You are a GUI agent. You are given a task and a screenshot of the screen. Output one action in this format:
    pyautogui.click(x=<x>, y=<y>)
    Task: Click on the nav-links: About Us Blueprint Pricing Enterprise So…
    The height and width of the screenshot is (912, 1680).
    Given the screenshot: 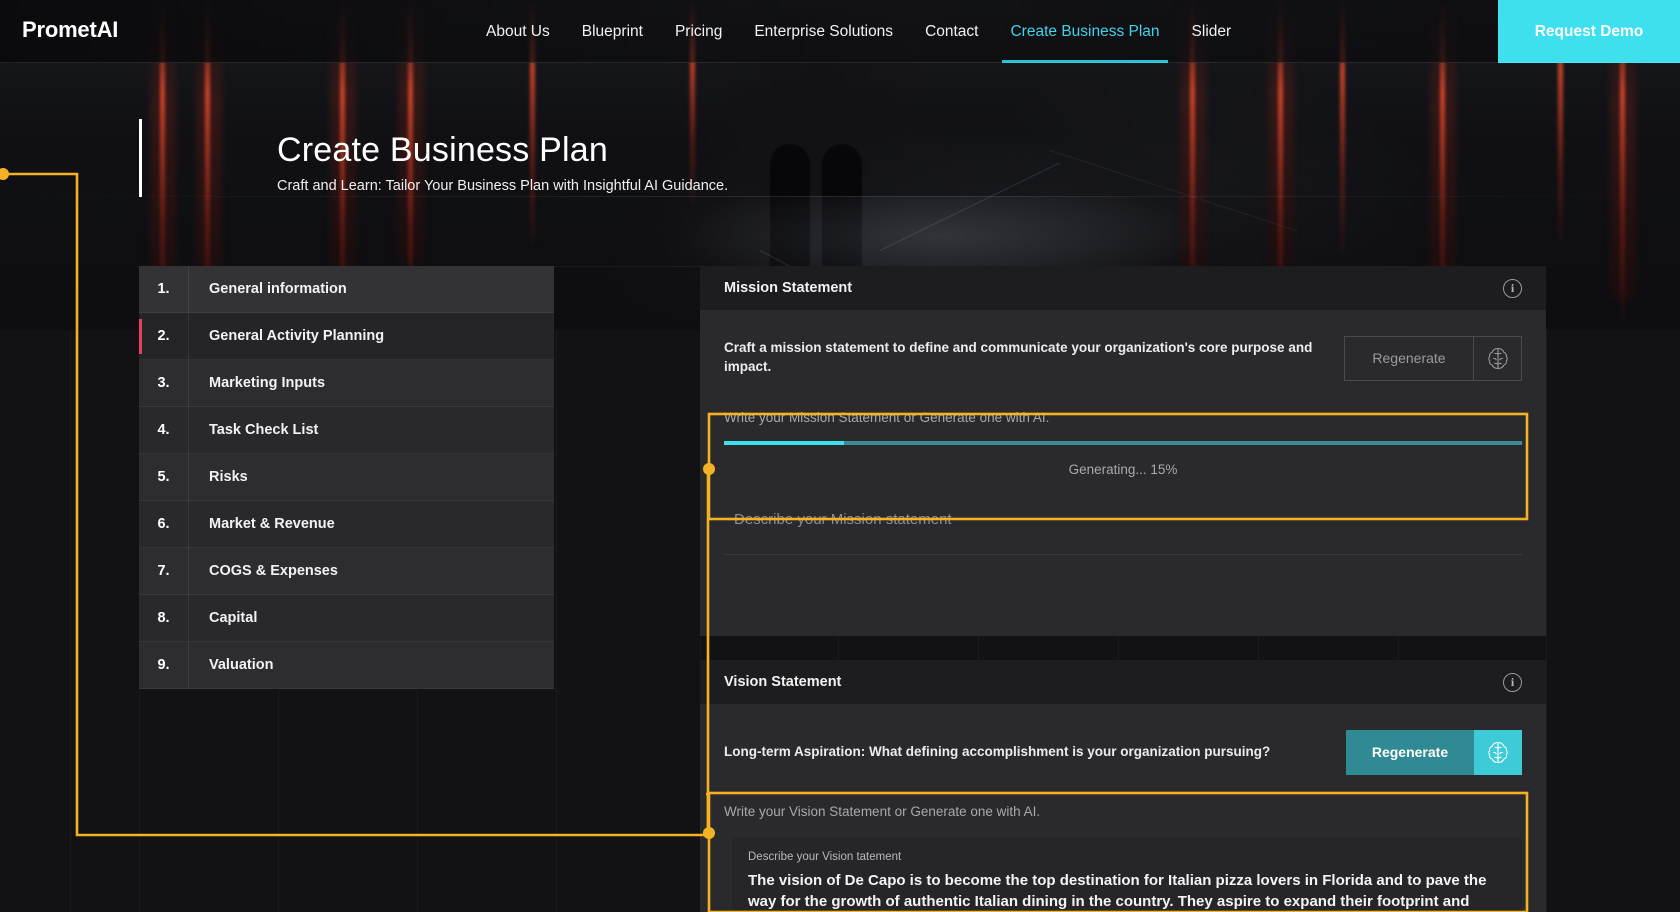 What is the action you would take?
    pyautogui.click(x=858, y=31)
    